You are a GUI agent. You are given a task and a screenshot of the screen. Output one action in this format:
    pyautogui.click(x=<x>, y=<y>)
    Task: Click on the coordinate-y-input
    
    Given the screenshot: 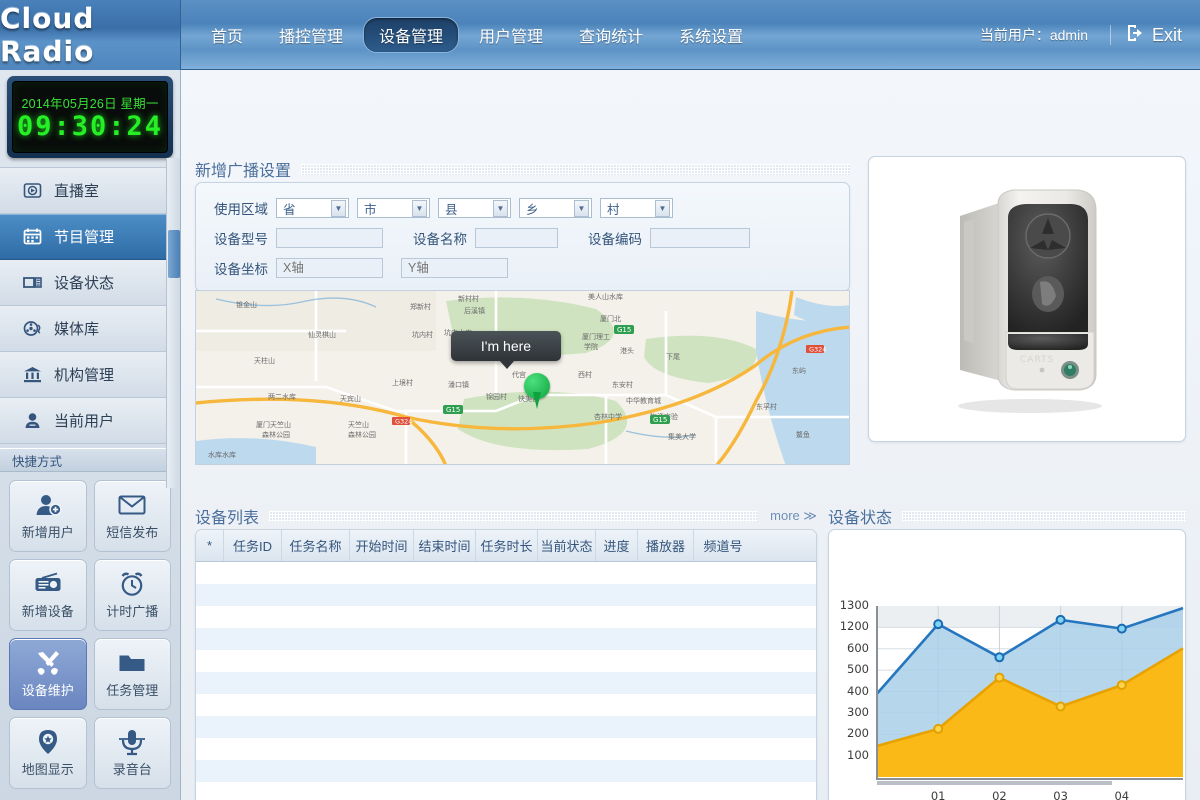 What is the action you would take?
    pyautogui.click(x=454, y=268)
    